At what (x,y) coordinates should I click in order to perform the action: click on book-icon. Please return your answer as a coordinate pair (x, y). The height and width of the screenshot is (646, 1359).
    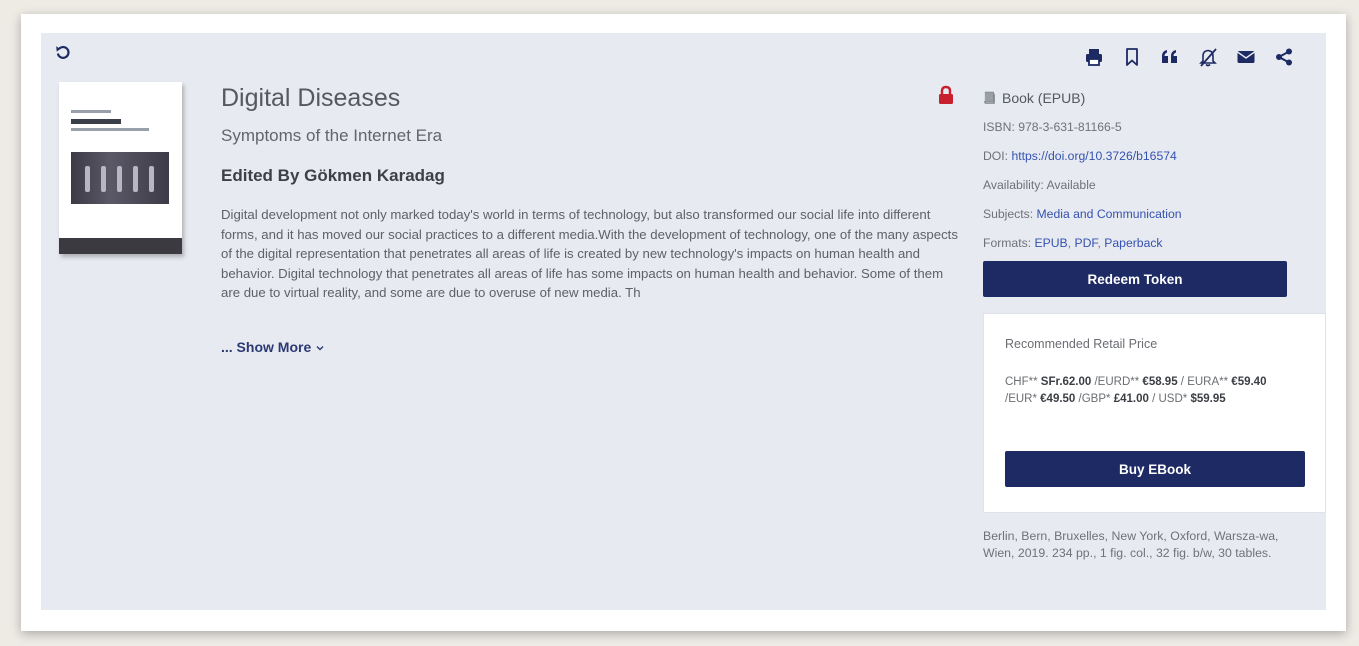
    Looking at the image, I should click on (989, 97).